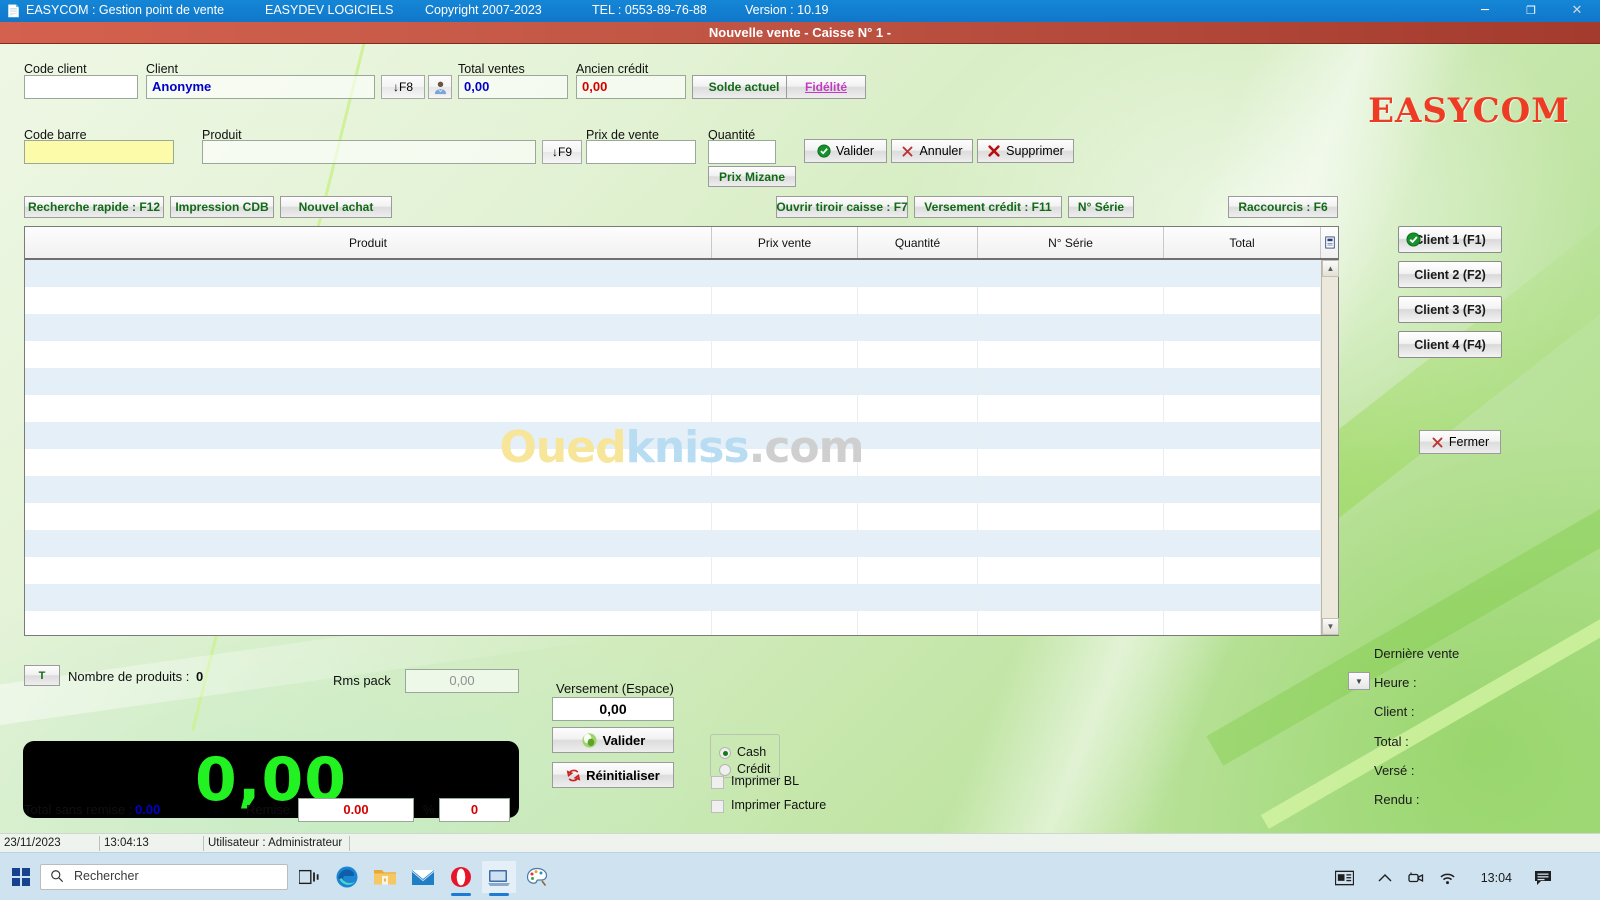 The height and width of the screenshot is (900, 1600). Describe the element at coordinates (385, 877) in the screenshot. I see `file-explorer-icon` at that location.